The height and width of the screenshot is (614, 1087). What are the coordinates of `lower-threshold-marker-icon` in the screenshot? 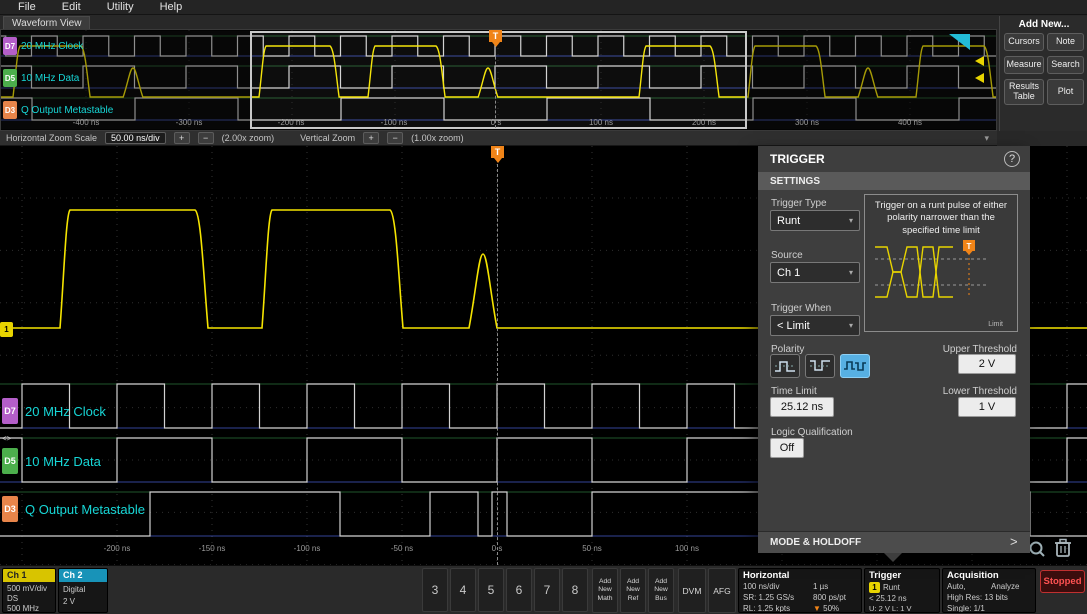 It's located at (979, 78).